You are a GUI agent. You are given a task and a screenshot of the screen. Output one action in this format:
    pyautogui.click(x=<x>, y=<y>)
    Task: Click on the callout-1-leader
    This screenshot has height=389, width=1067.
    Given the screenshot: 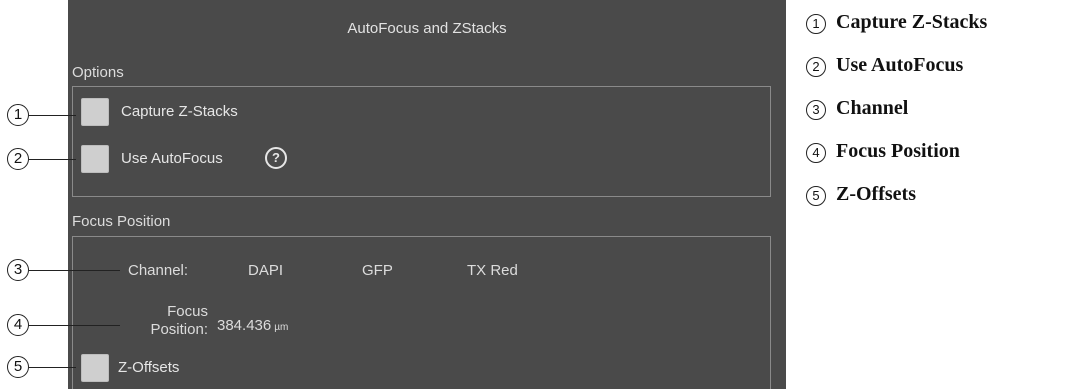 What is the action you would take?
    pyautogui.click(x=52, y=115)
    